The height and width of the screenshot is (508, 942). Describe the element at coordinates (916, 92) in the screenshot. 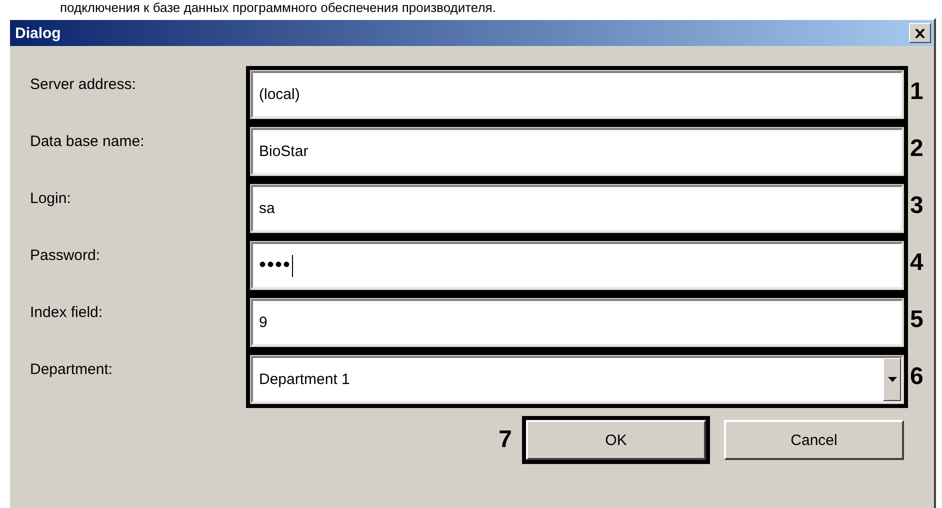

I see `callout-number: 1` at that location.